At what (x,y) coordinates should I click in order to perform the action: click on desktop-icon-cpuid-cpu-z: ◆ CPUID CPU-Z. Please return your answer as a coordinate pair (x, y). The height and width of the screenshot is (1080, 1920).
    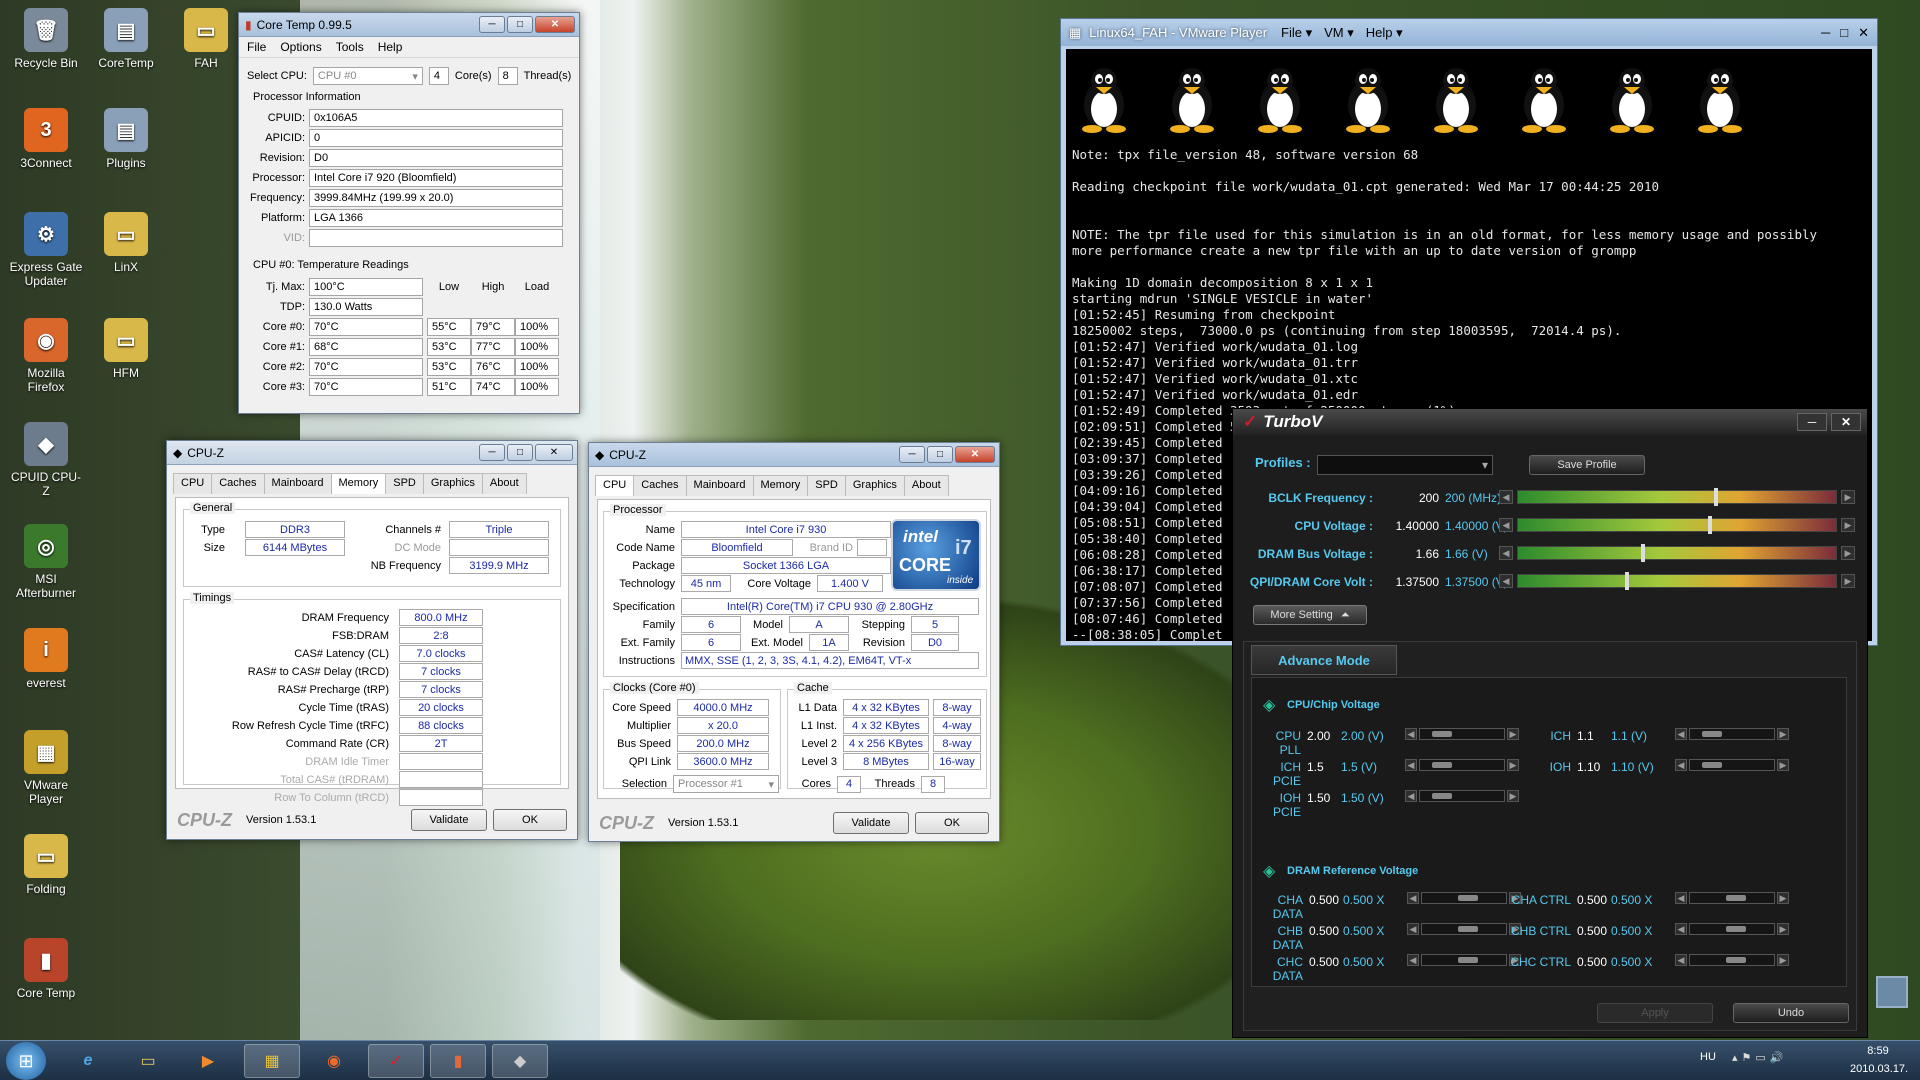
    Looking at the image, I should click on (46, 460).